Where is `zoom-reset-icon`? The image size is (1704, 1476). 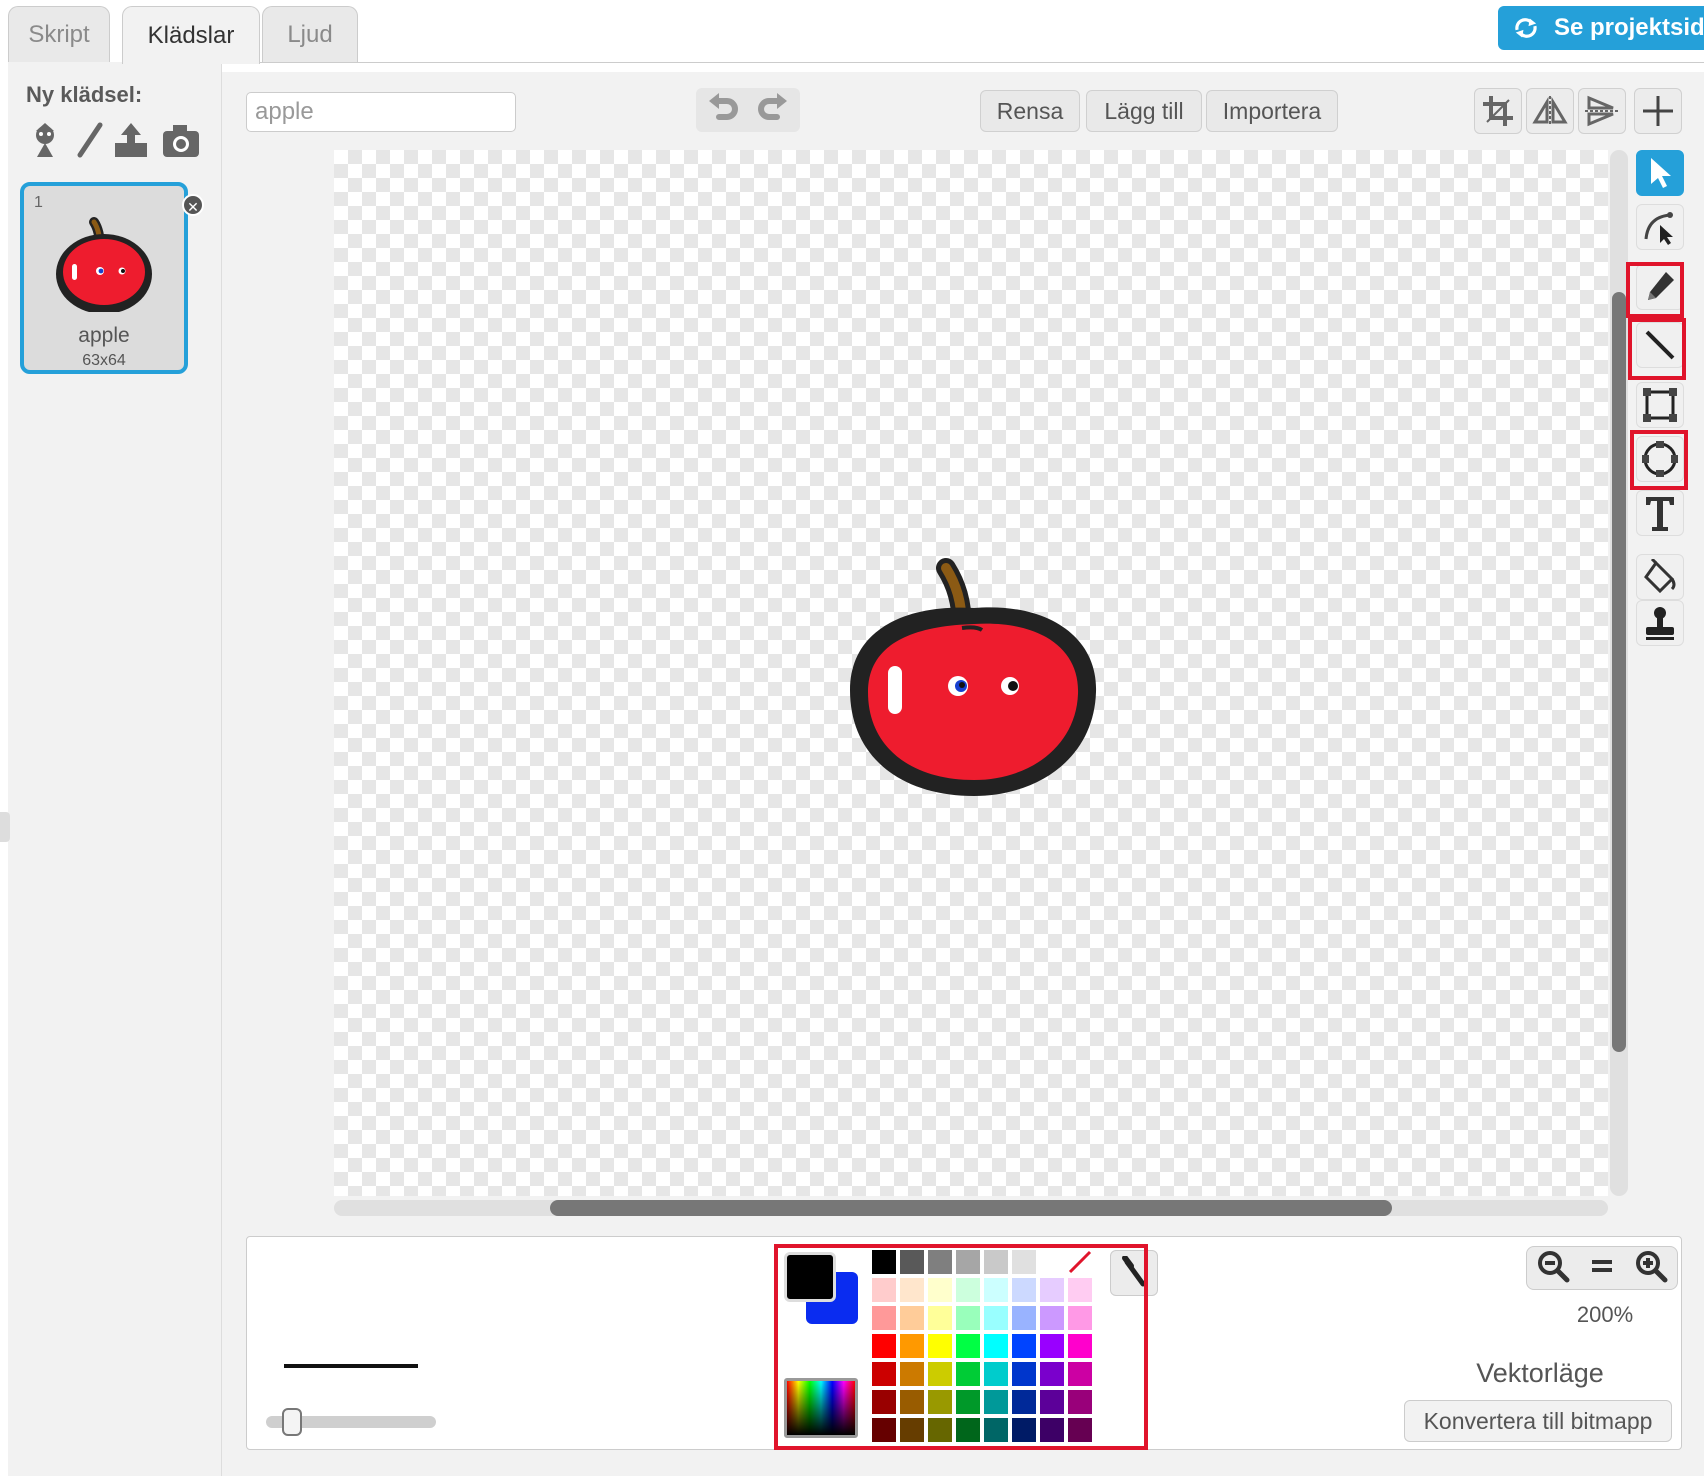
zoom-reset-icon is located at coordinates (1602, 1268).